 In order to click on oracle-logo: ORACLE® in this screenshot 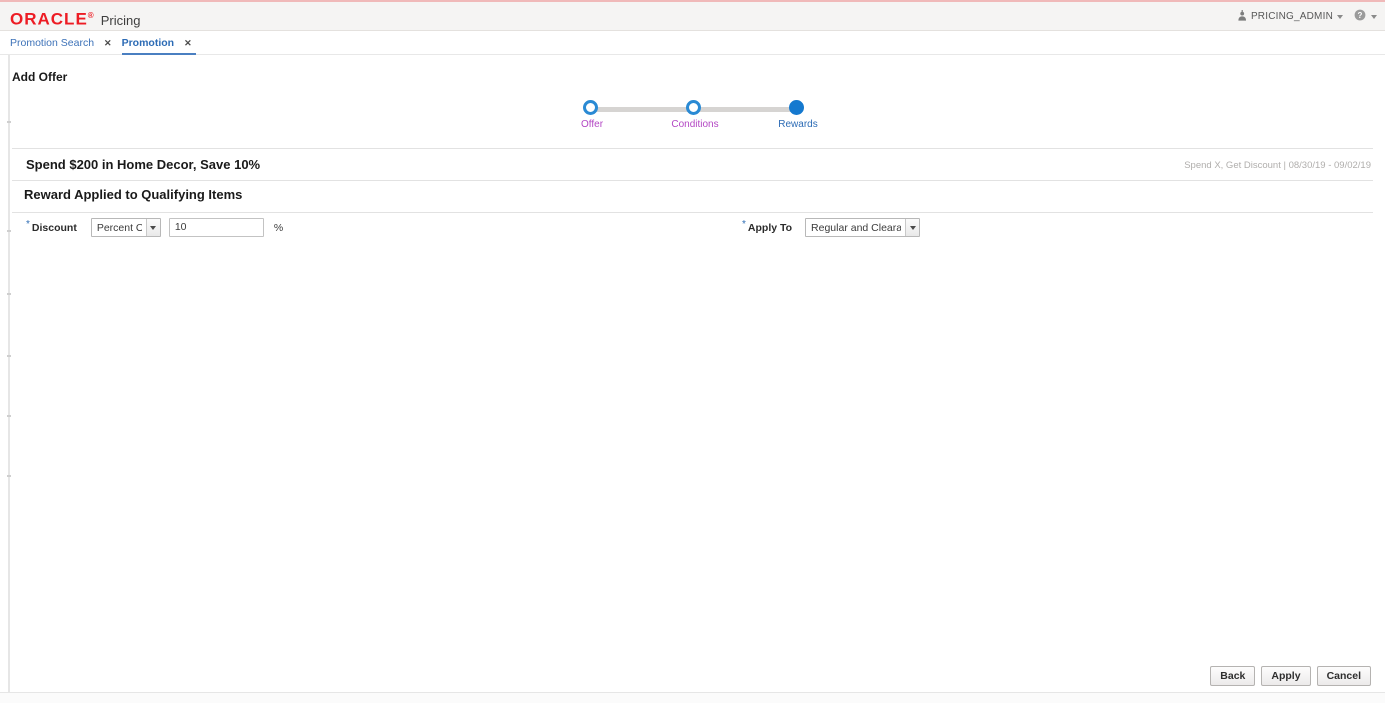, I will do `click(52, 19)`.